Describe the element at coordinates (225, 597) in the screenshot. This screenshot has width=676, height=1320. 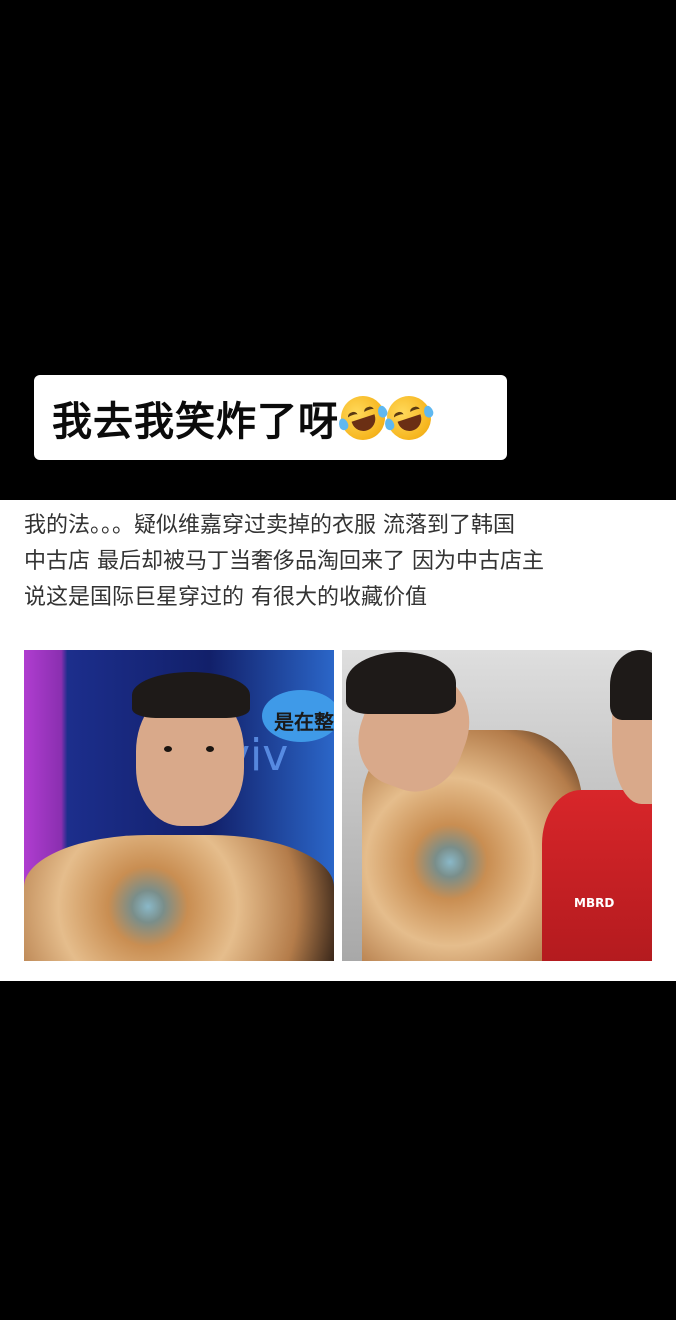
I see `post-line: 说这是国际巨星穿过的 有很大的收藏价值` at that location.